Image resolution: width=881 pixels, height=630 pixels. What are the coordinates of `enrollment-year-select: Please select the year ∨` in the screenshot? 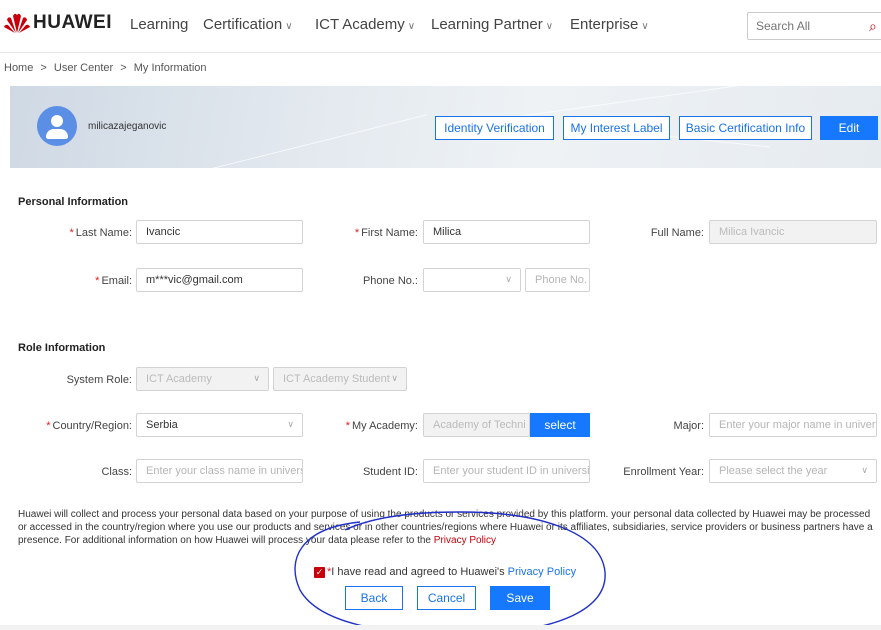 It's located at (793, 471).